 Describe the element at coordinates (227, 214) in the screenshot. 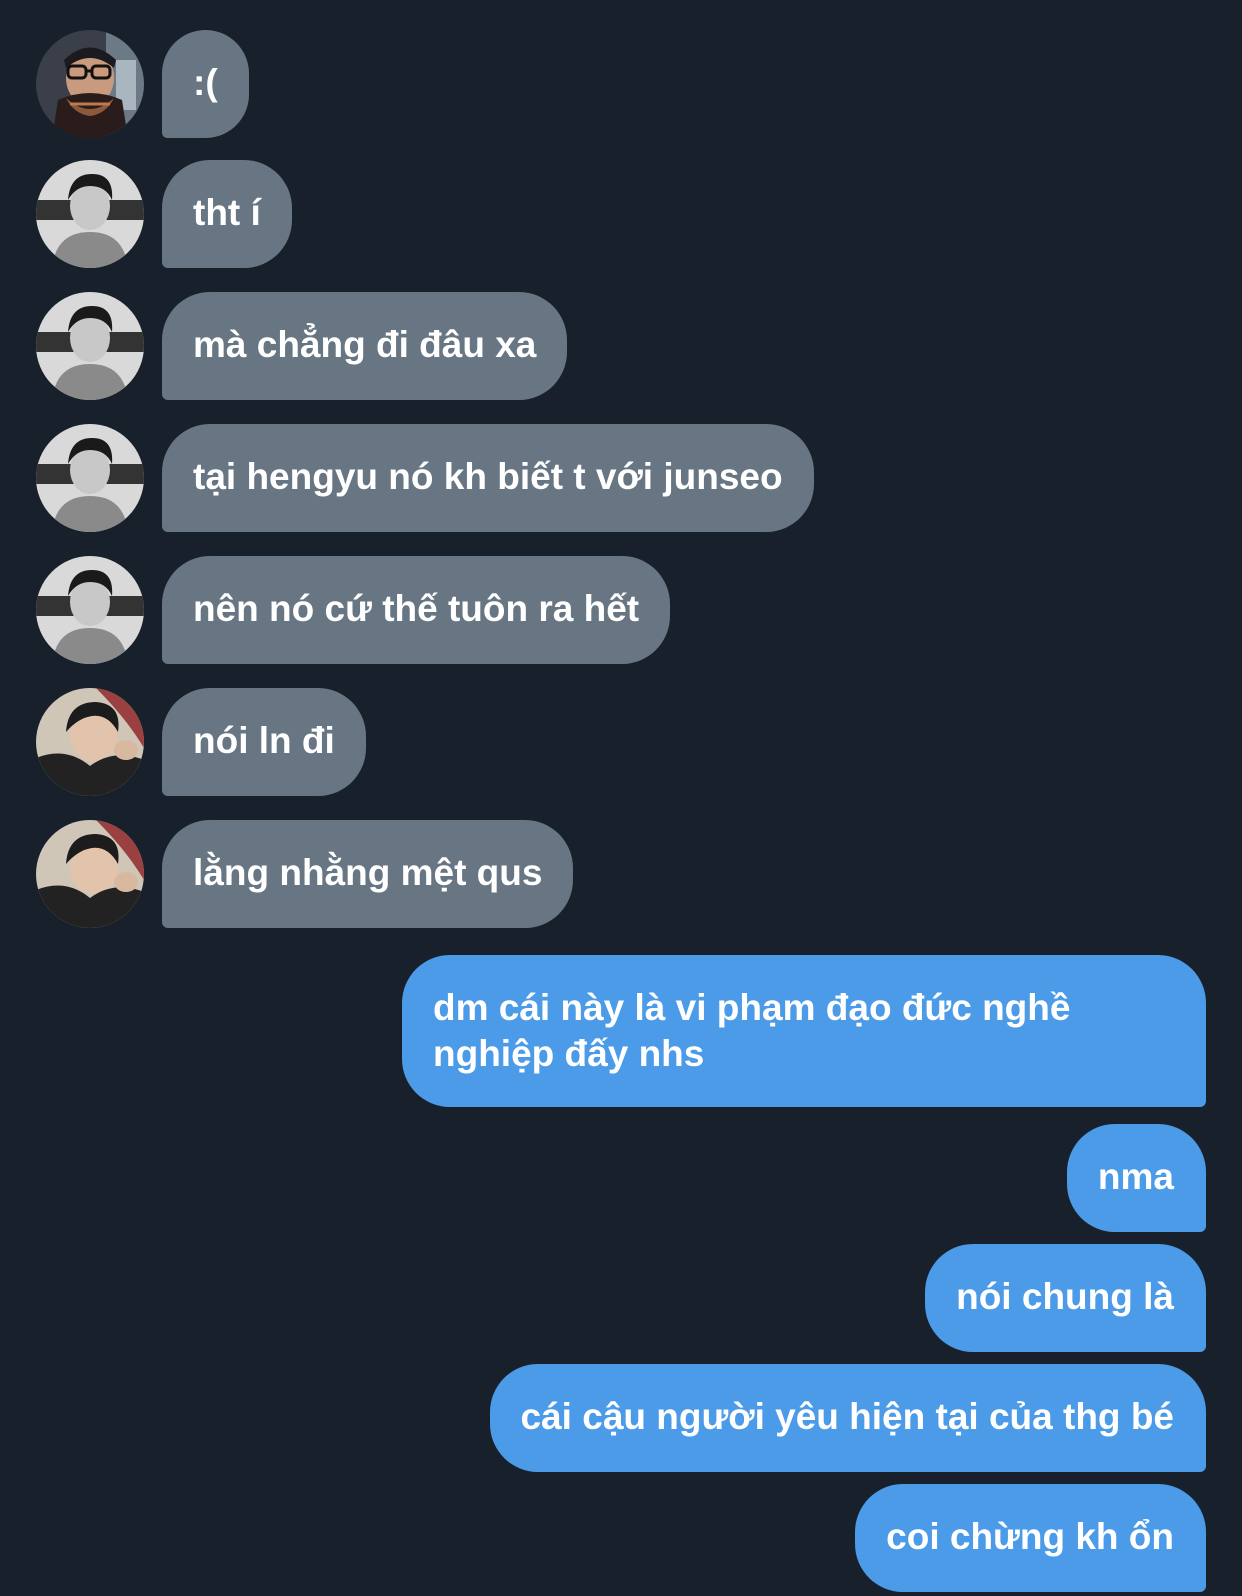

I see `message-bubble: tht í` at that location.